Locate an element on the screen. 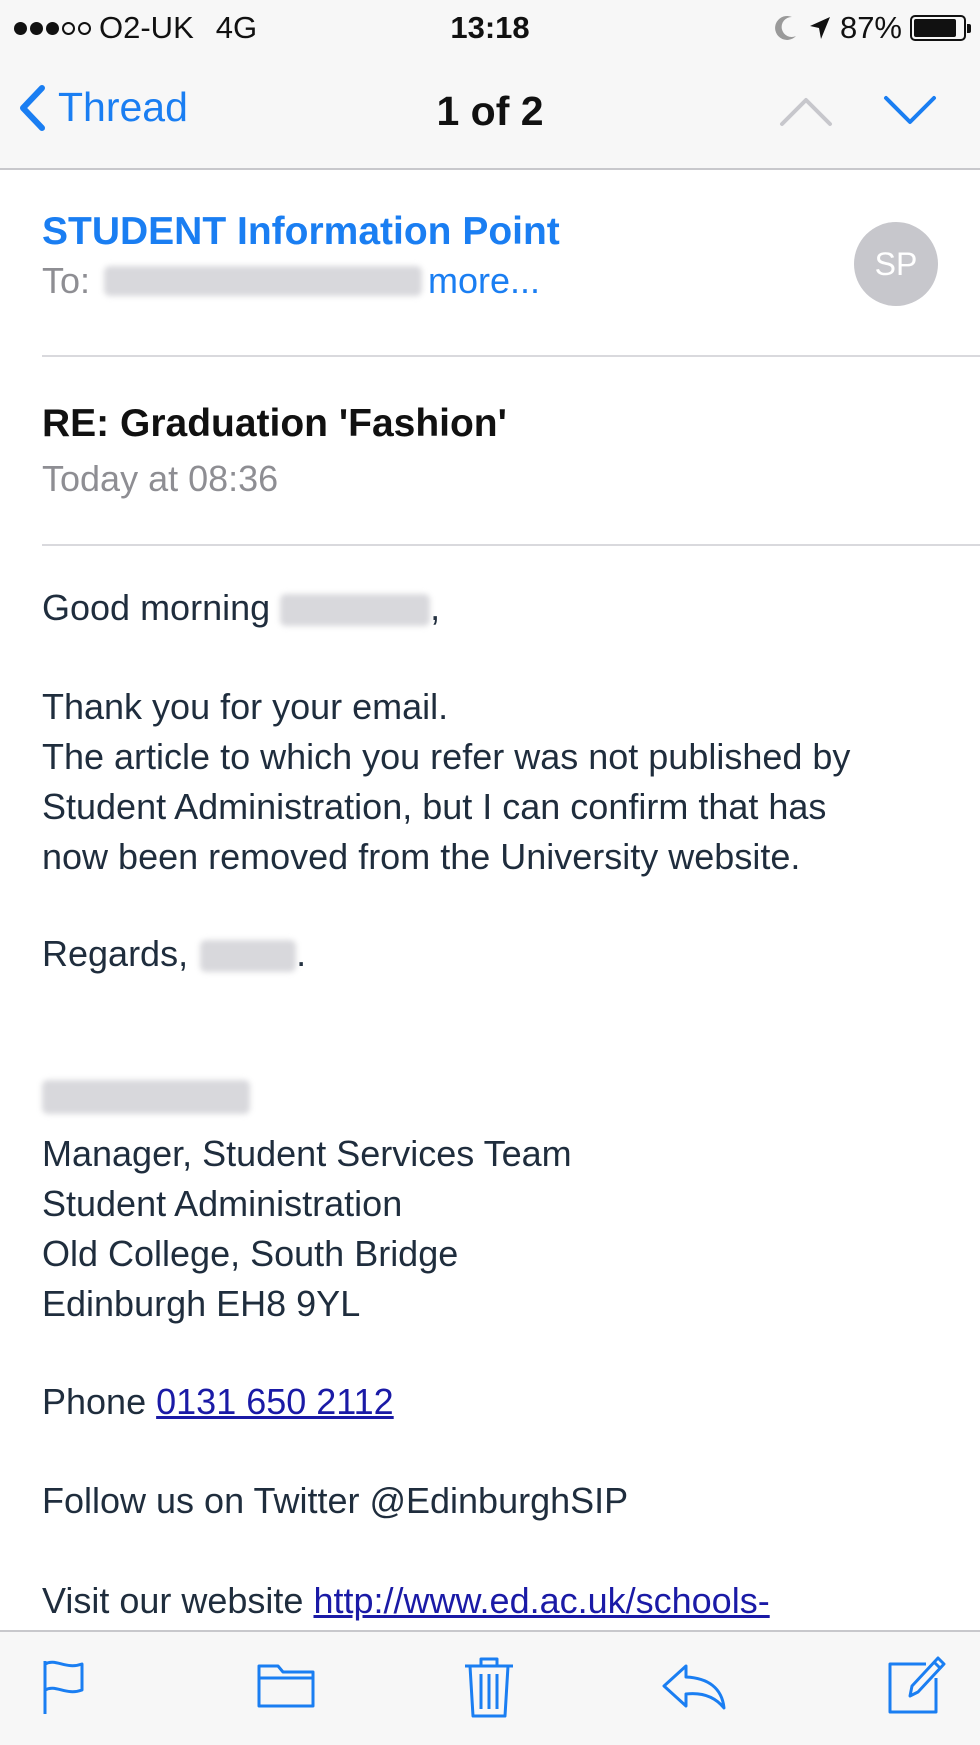 This screenshot has width=980, height=1745. nav-bar: Thread 1 of 2 is located at coordinates (490, 112).